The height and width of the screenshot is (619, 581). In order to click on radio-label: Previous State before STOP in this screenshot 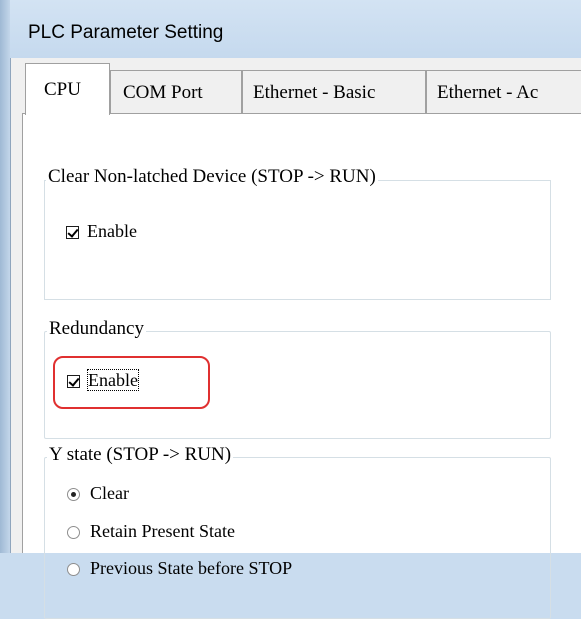, I will do `click(191, 568)`.